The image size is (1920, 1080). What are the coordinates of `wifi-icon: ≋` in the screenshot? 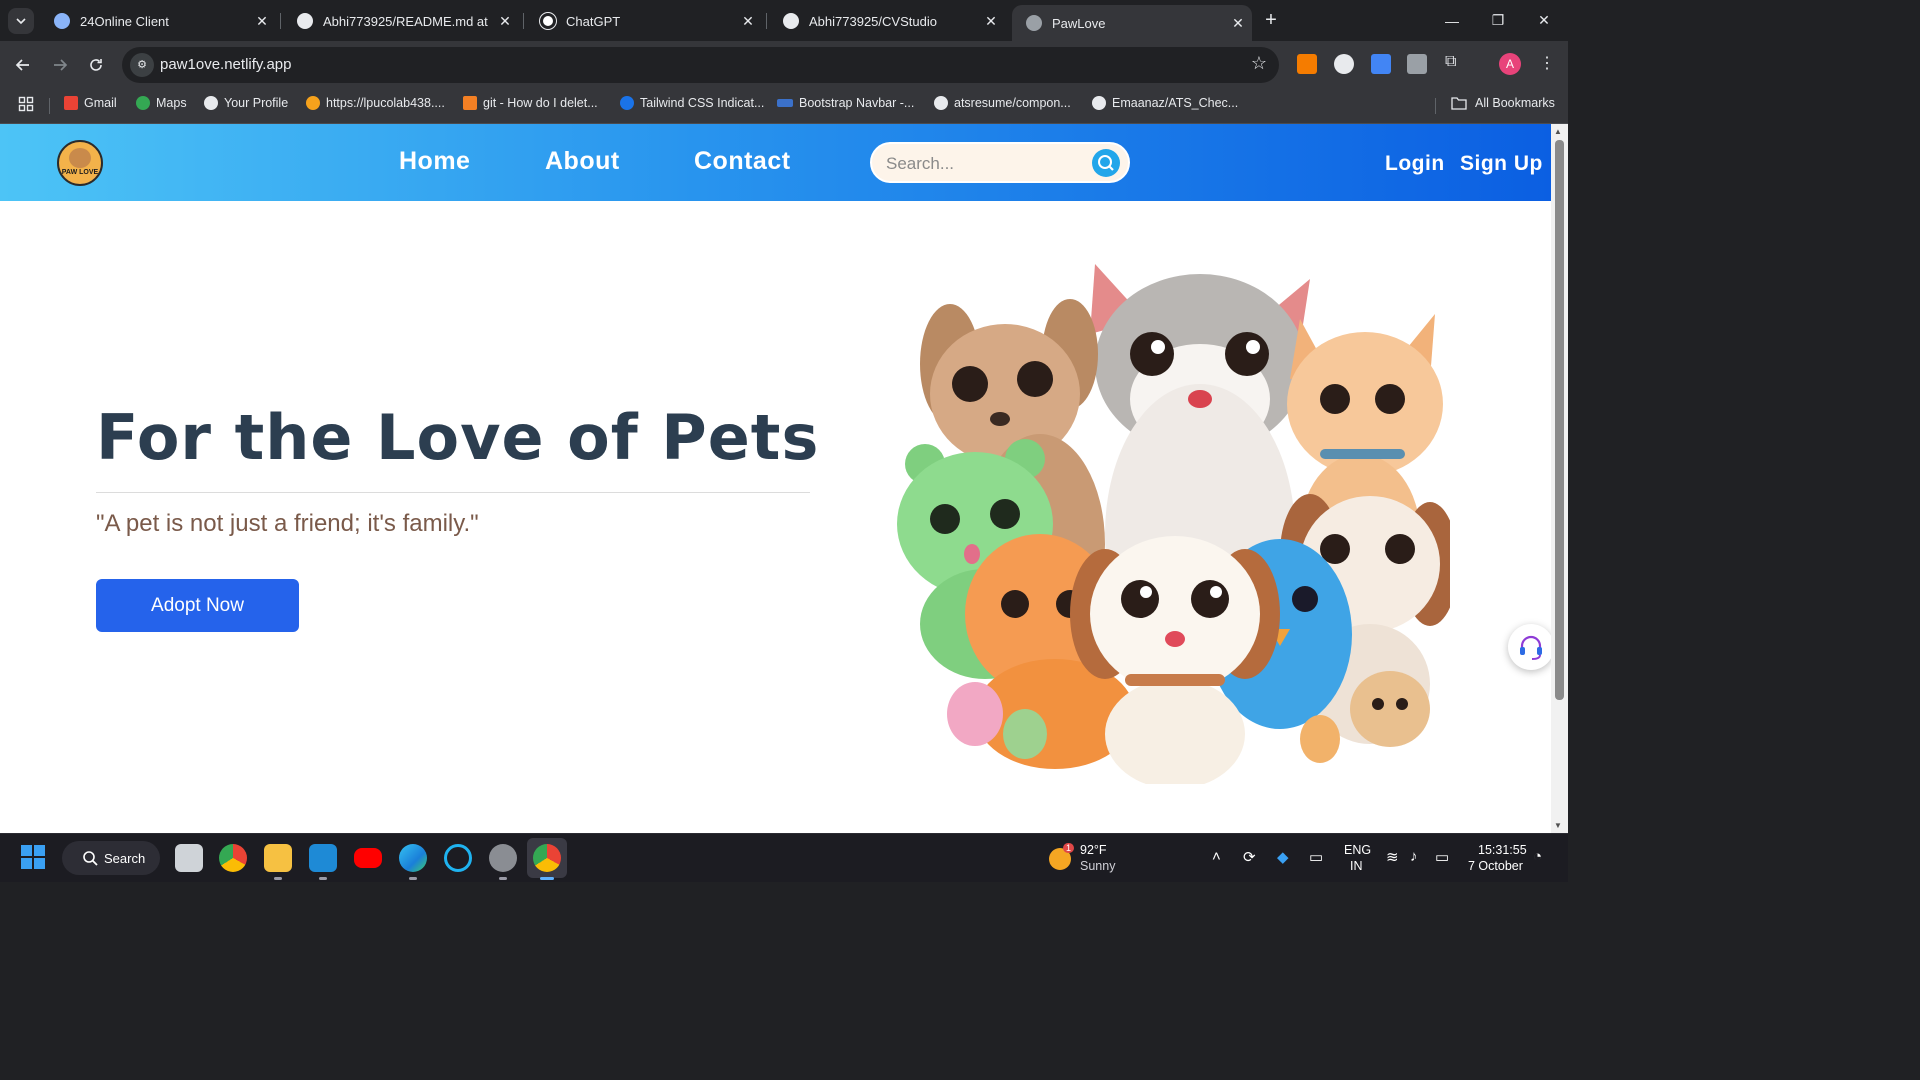 It's located at (1392, 857).